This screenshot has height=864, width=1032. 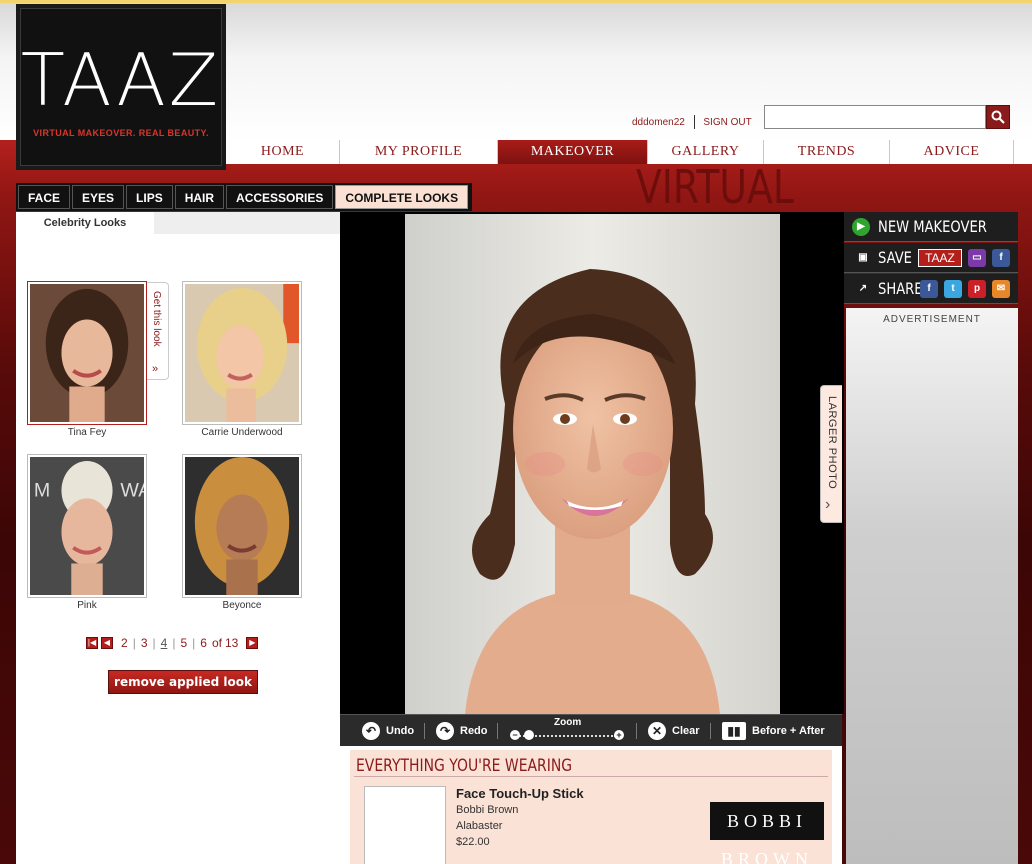 What do you see at coordinates (199, 197) in the screenshot?
I see `tab-hair: HAIR` at bounding box center [199, 197].